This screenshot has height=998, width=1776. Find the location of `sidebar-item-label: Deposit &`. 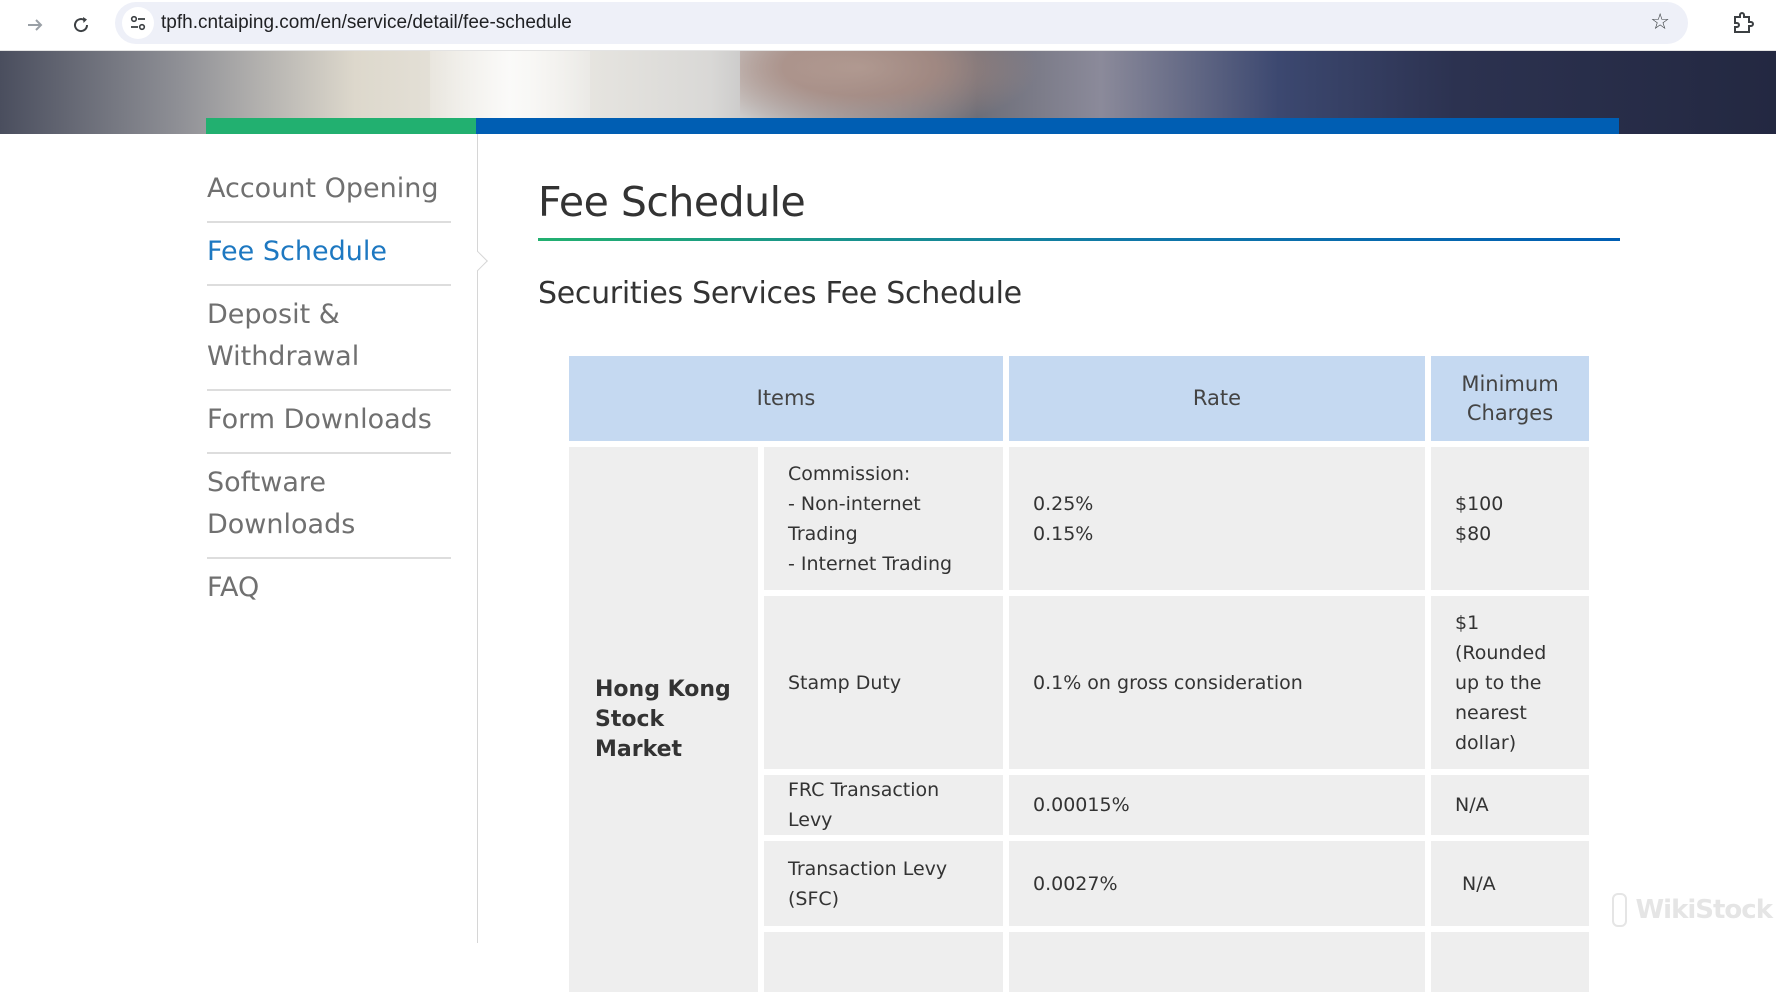

sidebar-item-label: Deposit & is located at coordinates (273, 314).